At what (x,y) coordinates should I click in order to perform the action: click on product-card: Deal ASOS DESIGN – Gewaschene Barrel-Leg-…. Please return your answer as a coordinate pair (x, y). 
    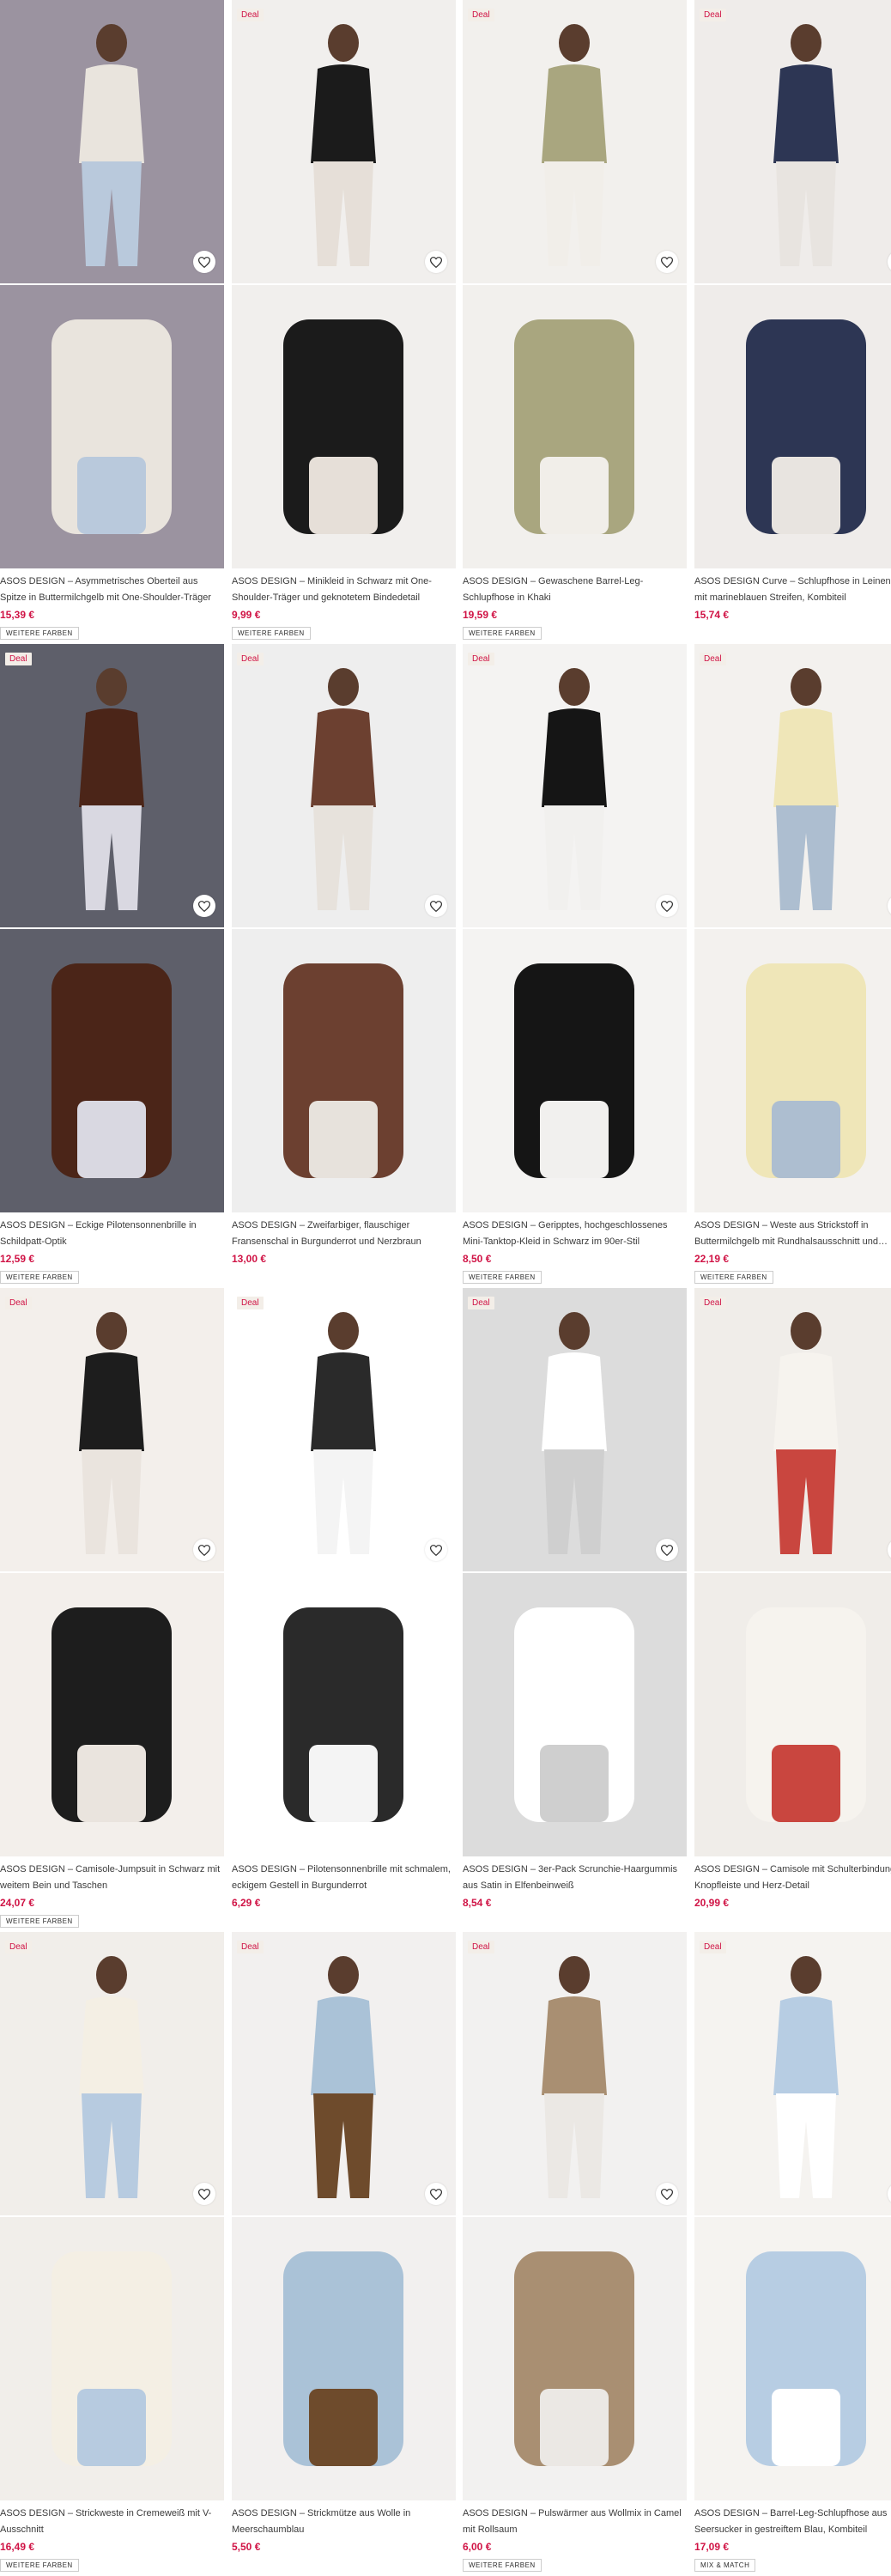
    Looking at the image, I should click on (575, 320).